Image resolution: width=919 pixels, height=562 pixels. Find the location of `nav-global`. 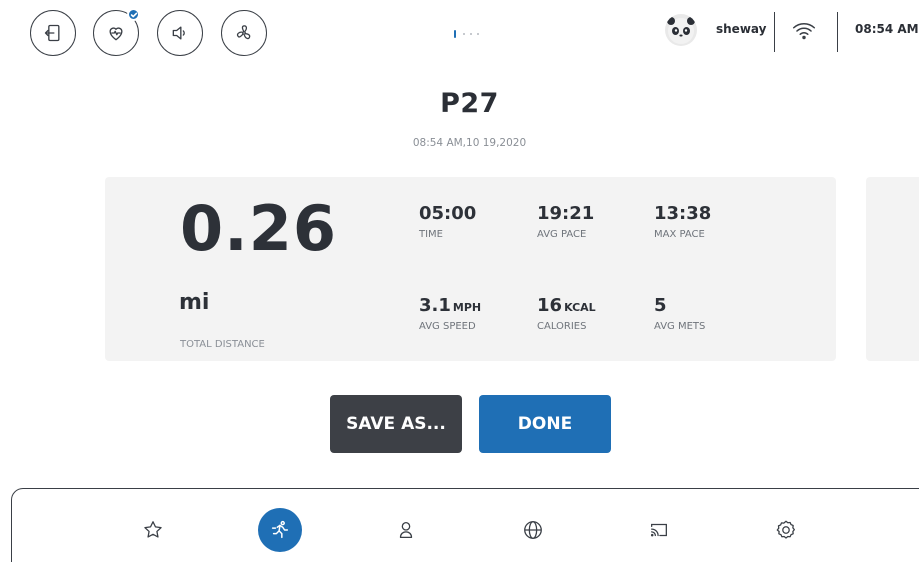

nav-global is located at coordinates (533, 530).